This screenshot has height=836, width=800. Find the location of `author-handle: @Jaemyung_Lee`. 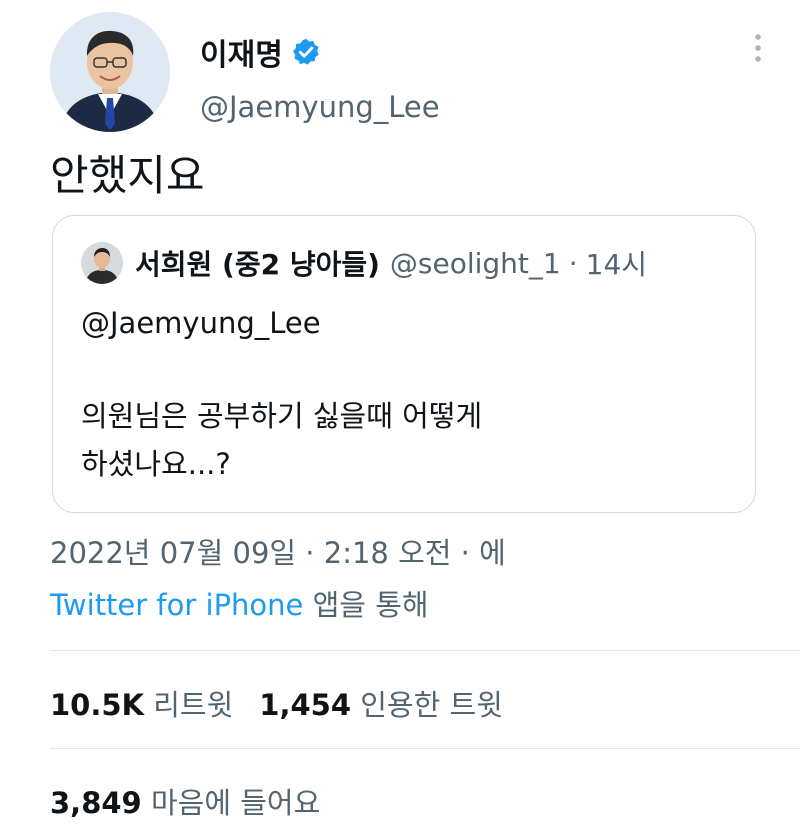

author-handle: @Jaemyung_Lee is located at coordinates (320, 107).